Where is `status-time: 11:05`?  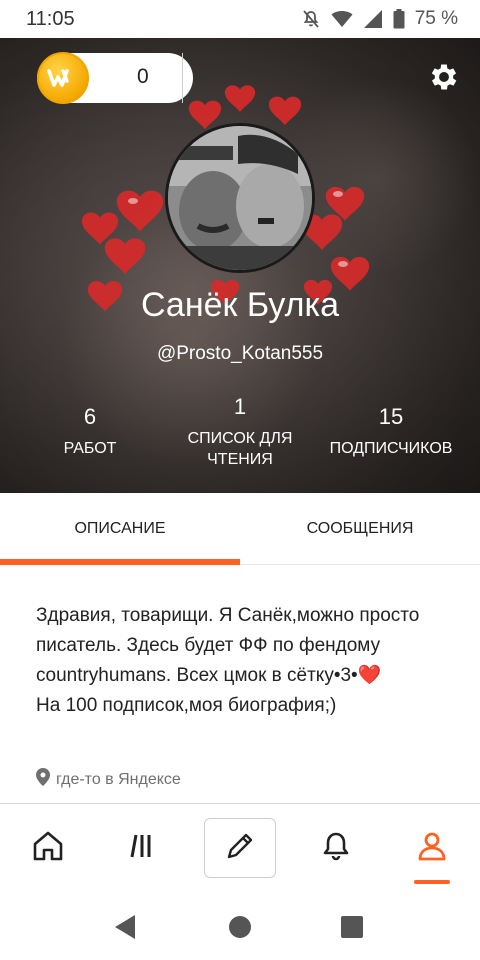
status-time: 11:05 is located at coordinates (50, 18).